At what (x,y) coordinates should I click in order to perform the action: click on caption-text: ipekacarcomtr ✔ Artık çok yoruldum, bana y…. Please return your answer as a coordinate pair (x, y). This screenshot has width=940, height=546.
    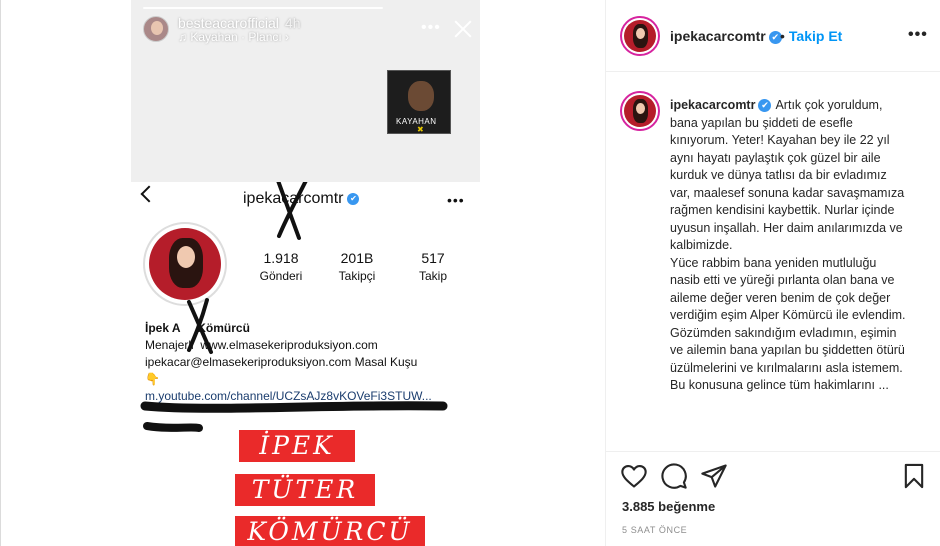
    Looking at the image, I should click on (789, 246).